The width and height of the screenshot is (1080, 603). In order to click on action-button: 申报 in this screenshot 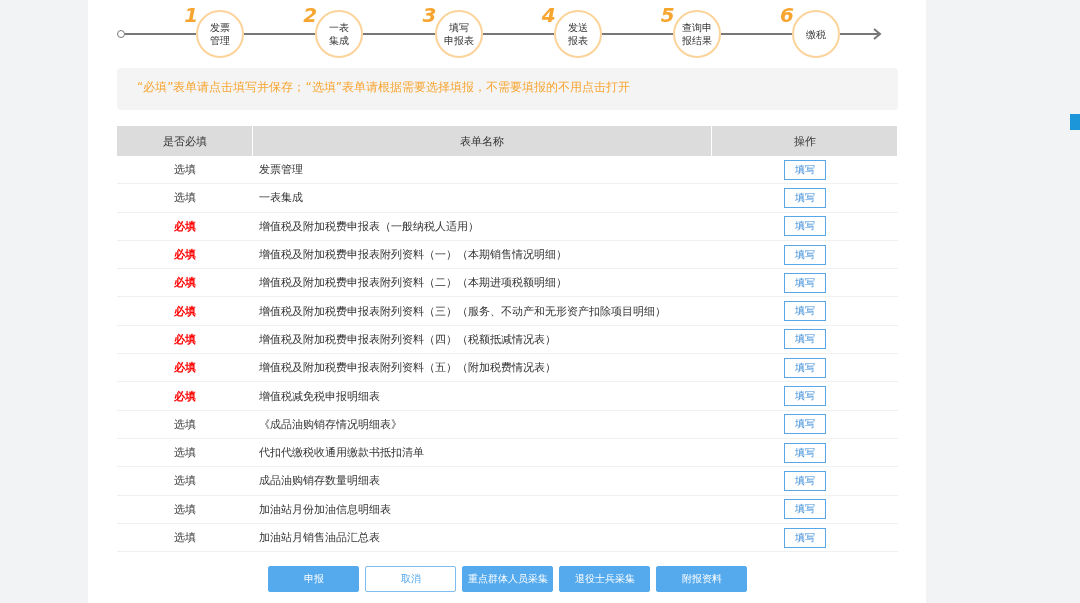, I will do `click(313, 579)`.